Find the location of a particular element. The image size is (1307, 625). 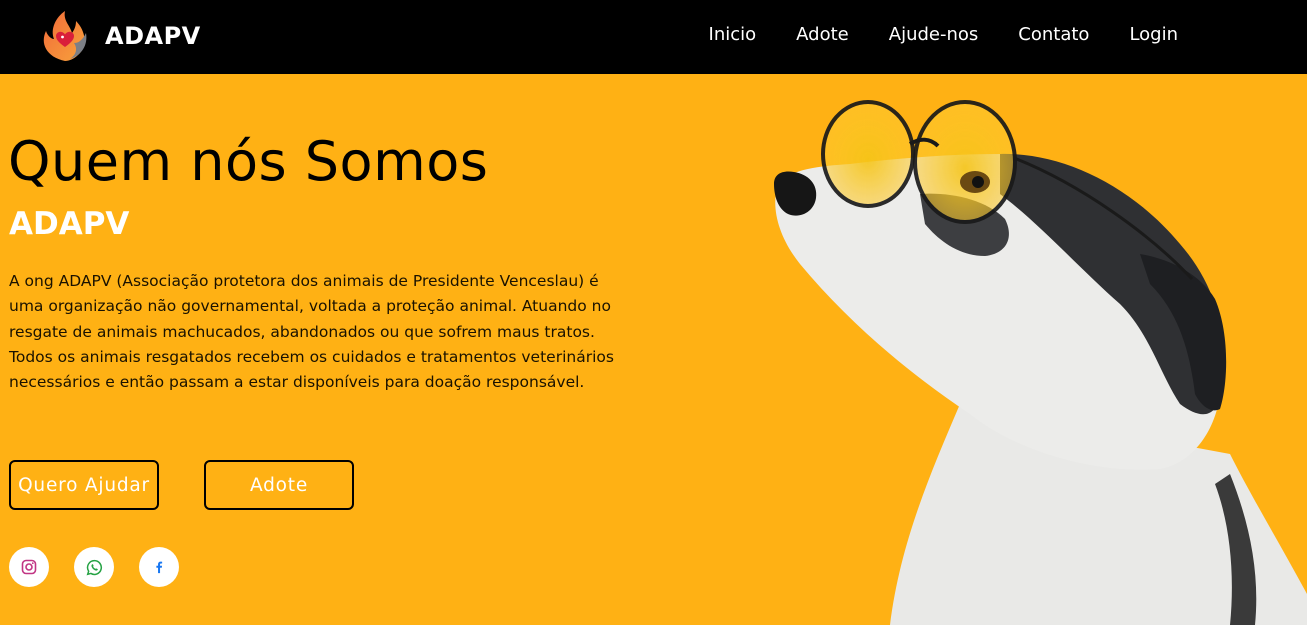

brand-name: ADAPV is located at coordinates (153, 36).